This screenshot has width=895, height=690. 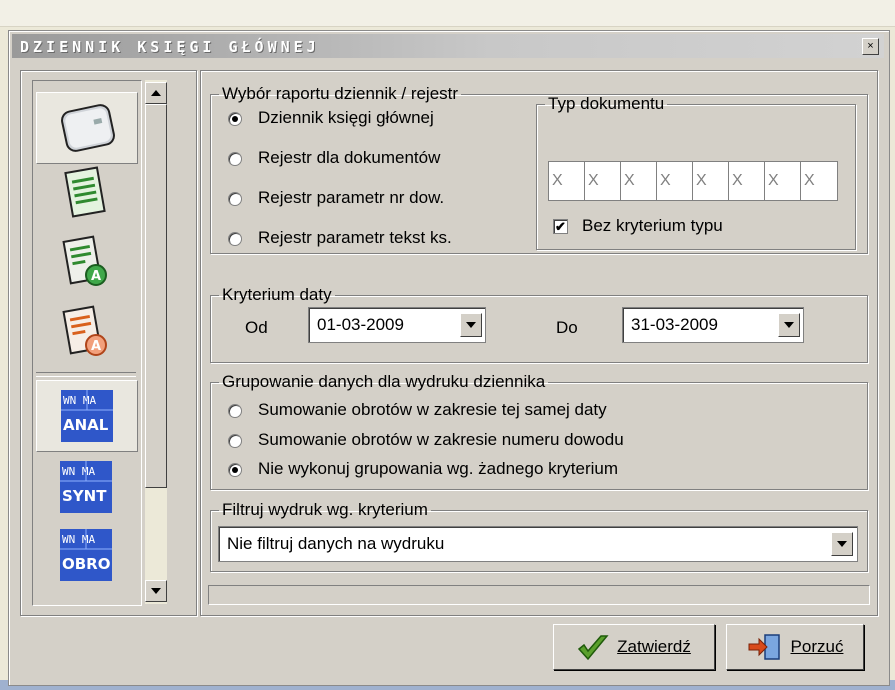 What do you see at coordinates (256, 327) in the screenshot?
I see `label-od: Od` at bounding box center [256, 327].